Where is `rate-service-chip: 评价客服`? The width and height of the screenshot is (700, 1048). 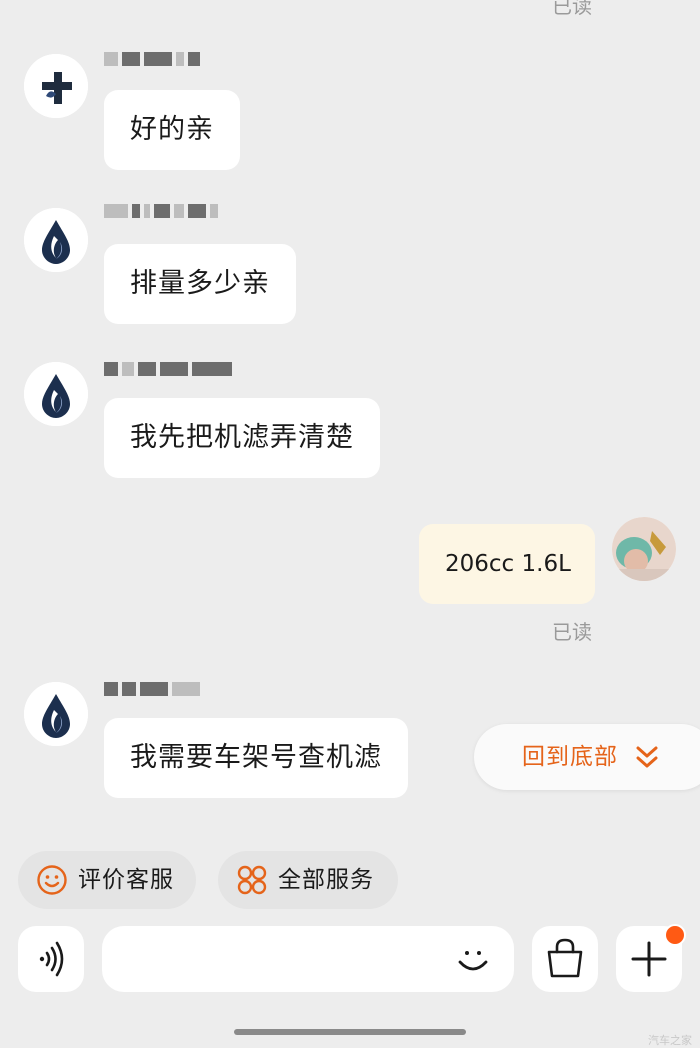
rate-service-chip: 评价客服 is located at coordinates (107, 880).